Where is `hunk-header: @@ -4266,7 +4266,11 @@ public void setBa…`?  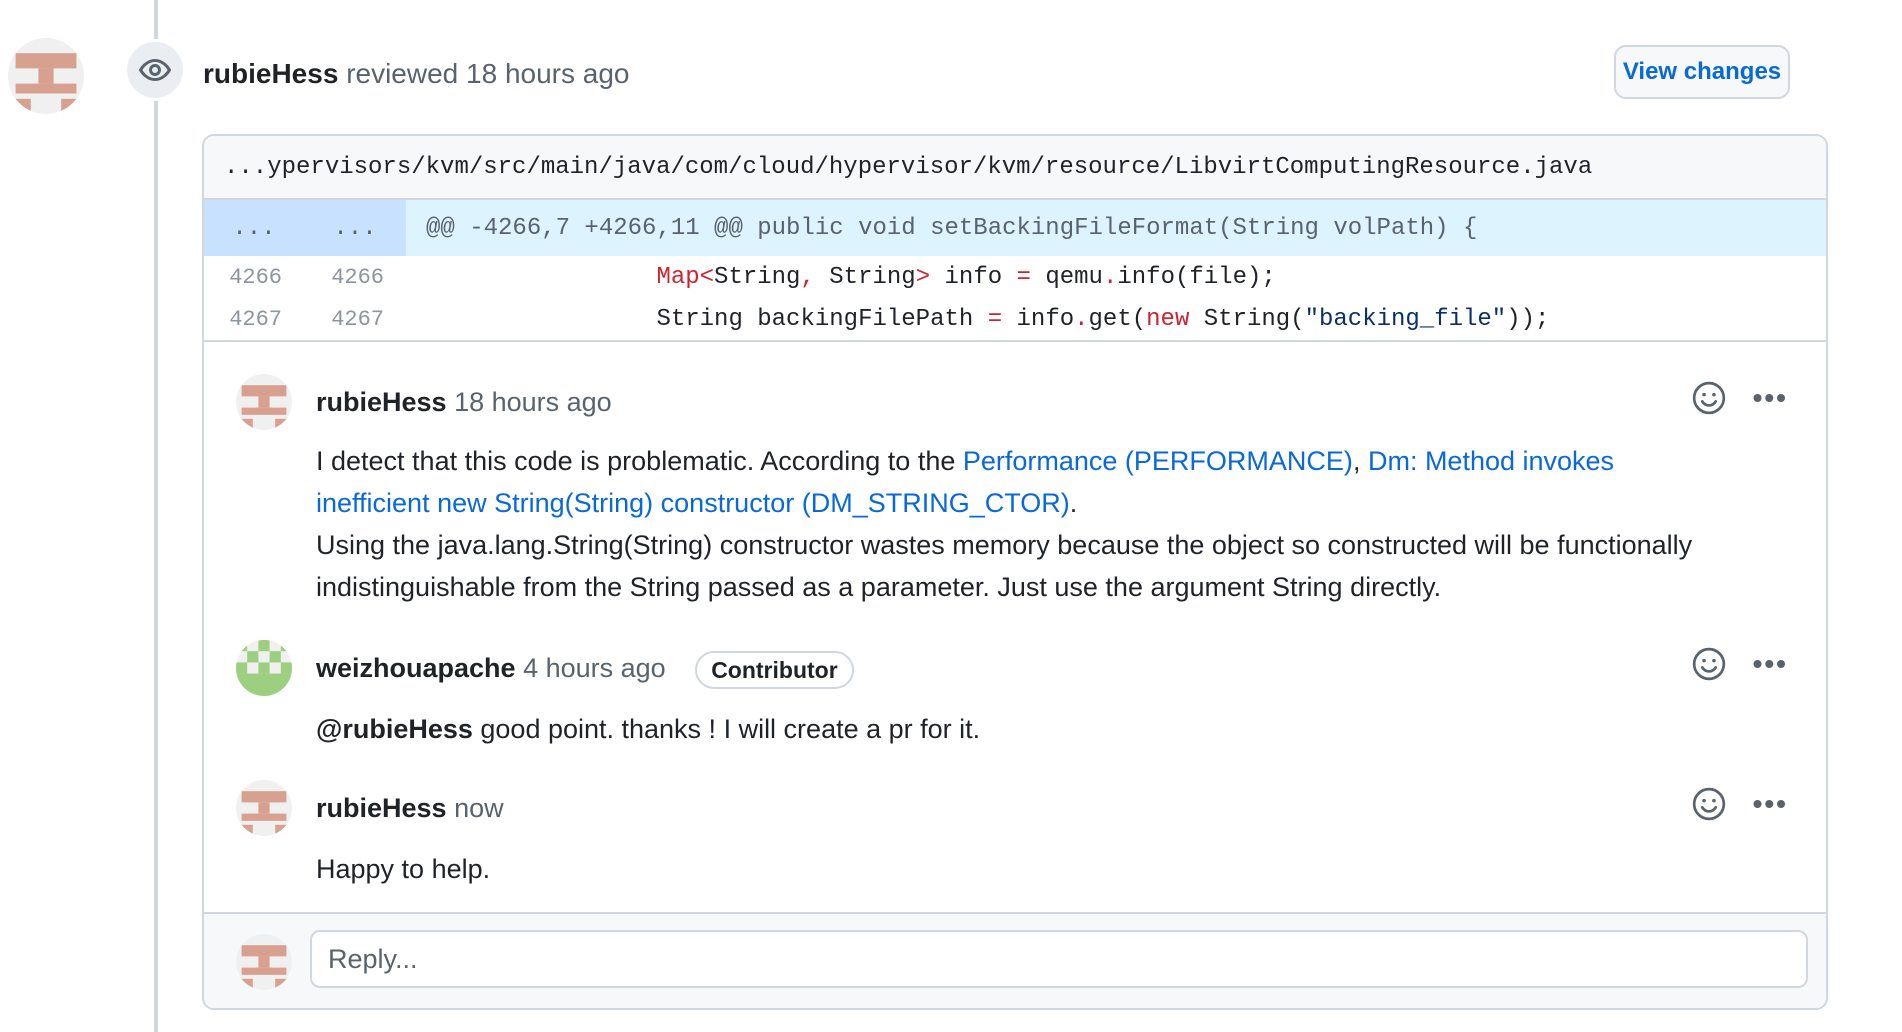
hunk-header: @@ -4266,7 +4266,11 @@ public void setBa… is located at coordinates (1116, 228).